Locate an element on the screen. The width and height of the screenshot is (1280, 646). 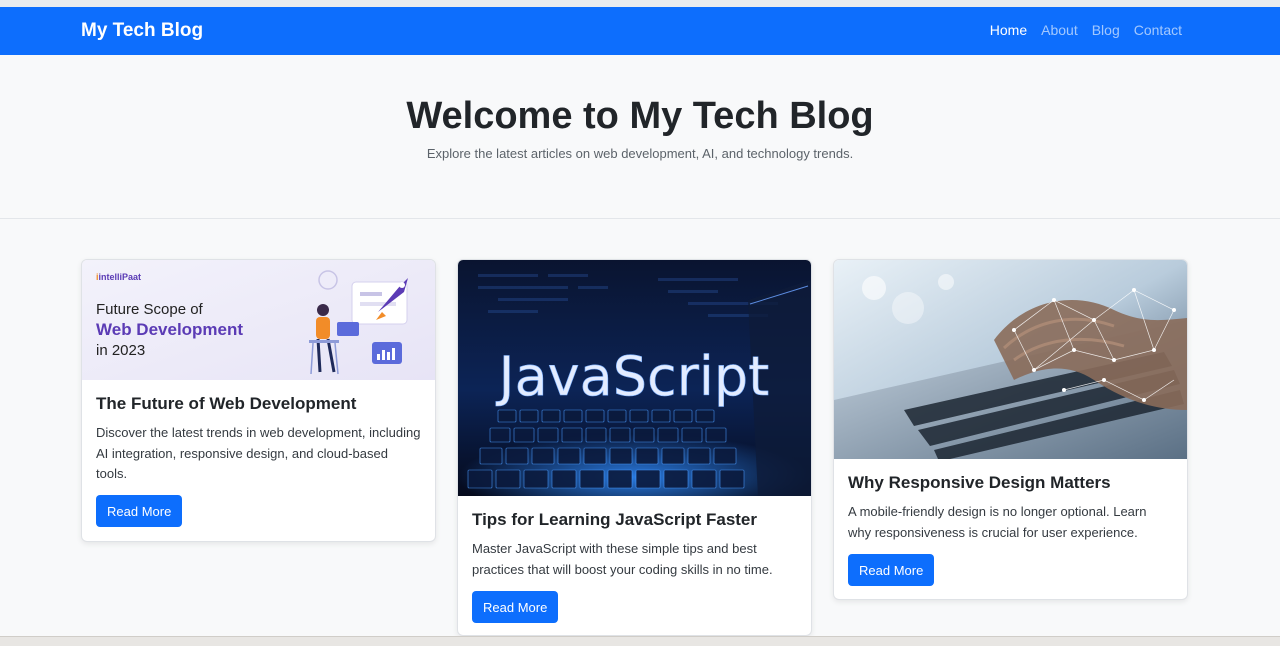
hands-on-laptop-illustration is located at coordinates (1010, 359).